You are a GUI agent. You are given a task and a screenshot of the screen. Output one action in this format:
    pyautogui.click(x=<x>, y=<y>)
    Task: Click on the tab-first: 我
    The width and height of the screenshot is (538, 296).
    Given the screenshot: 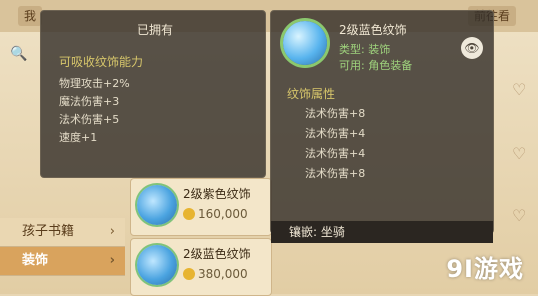 What is the action you would take?
    pyautogui.click(x=30, y=16)
    